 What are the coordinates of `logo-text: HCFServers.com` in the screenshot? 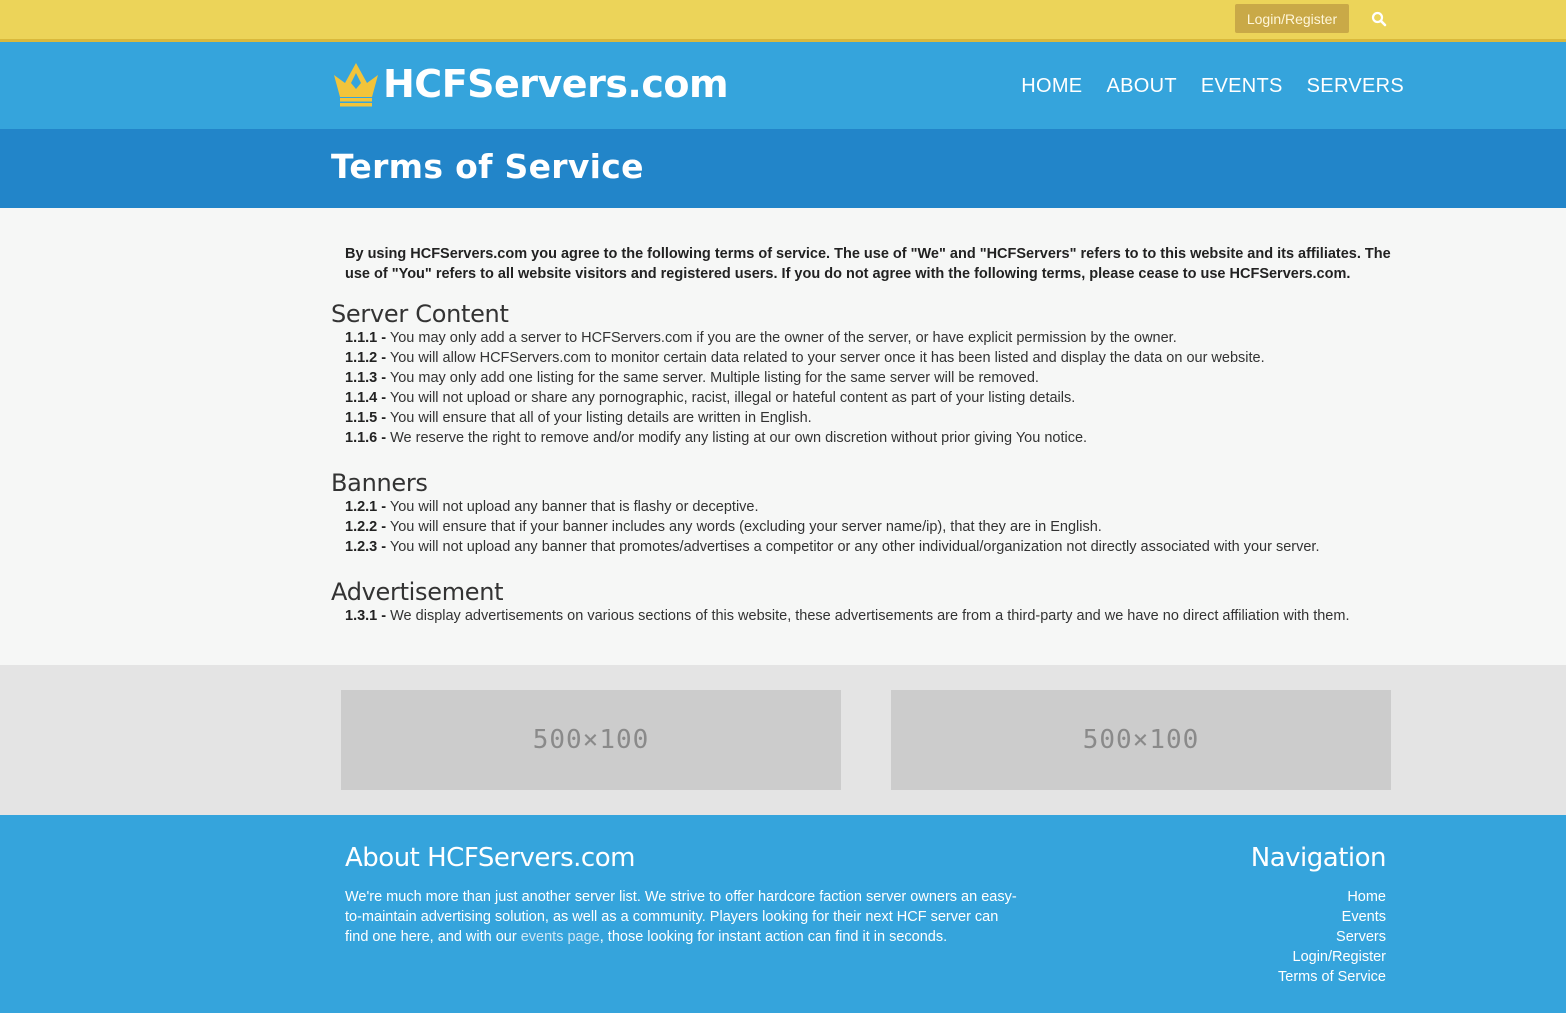 It's located at (556, 84).